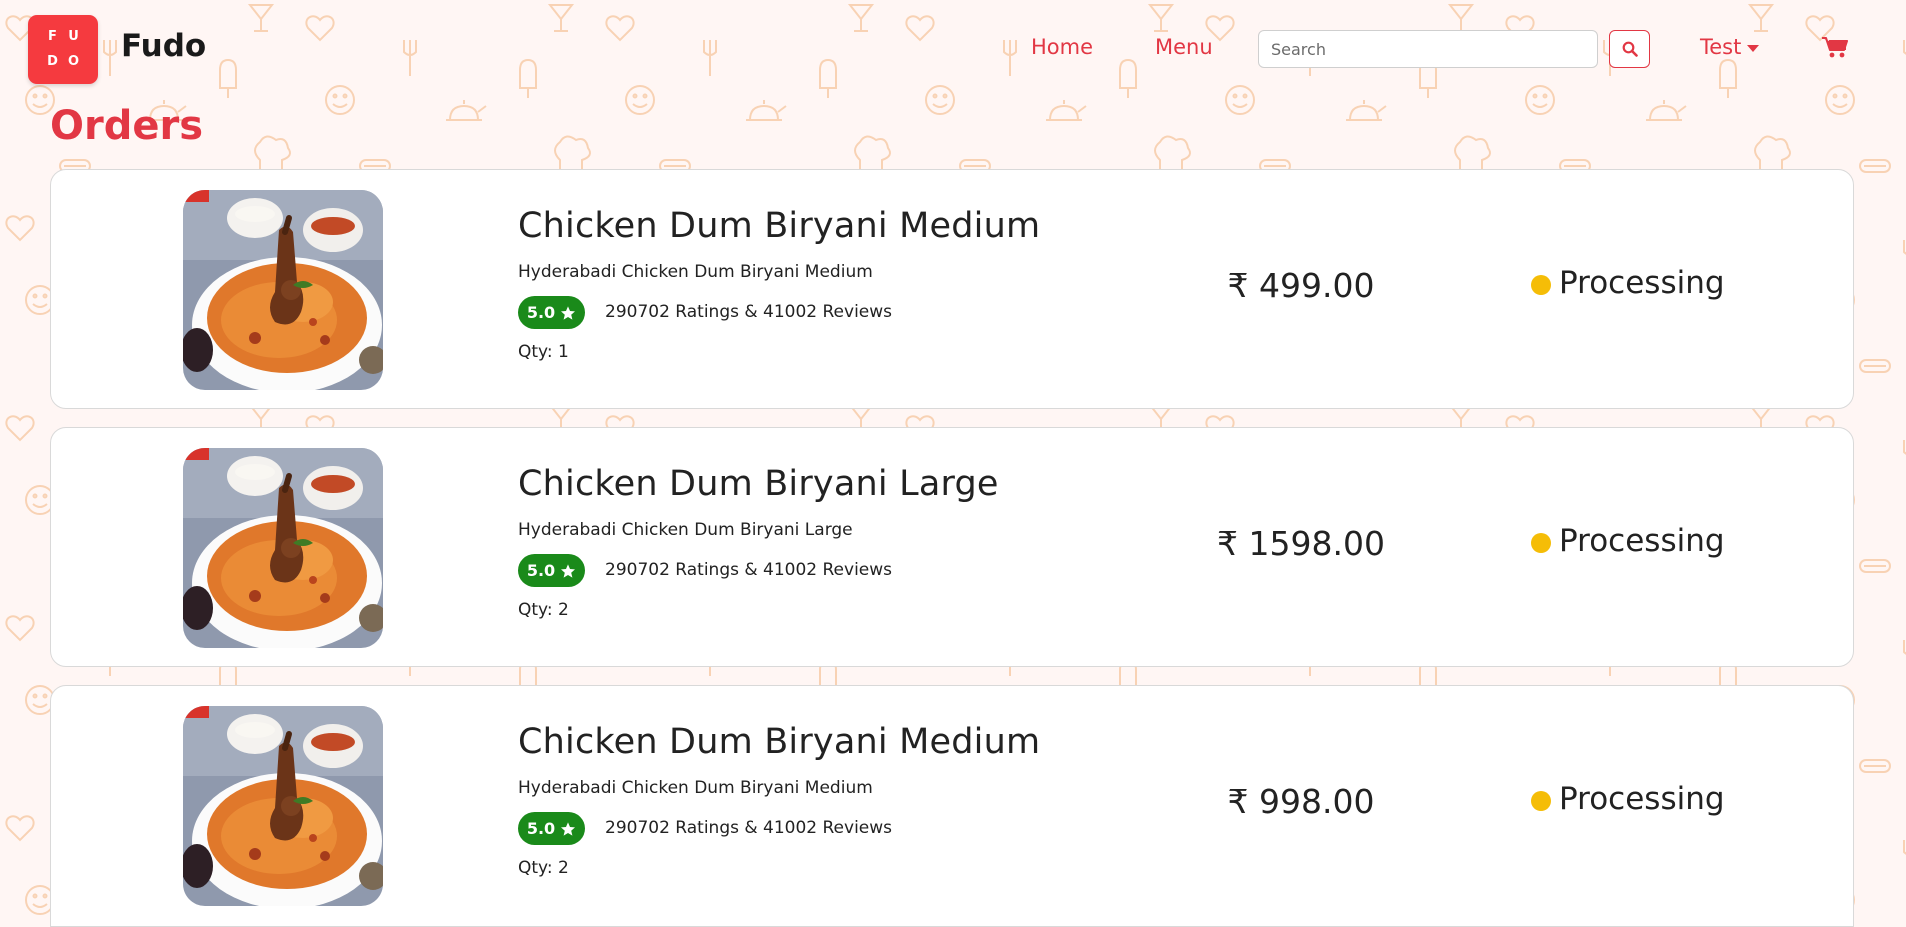 The height and width of the screenshot is (927, 1906). I want to click on logo-letter: O, so click(73, 61).